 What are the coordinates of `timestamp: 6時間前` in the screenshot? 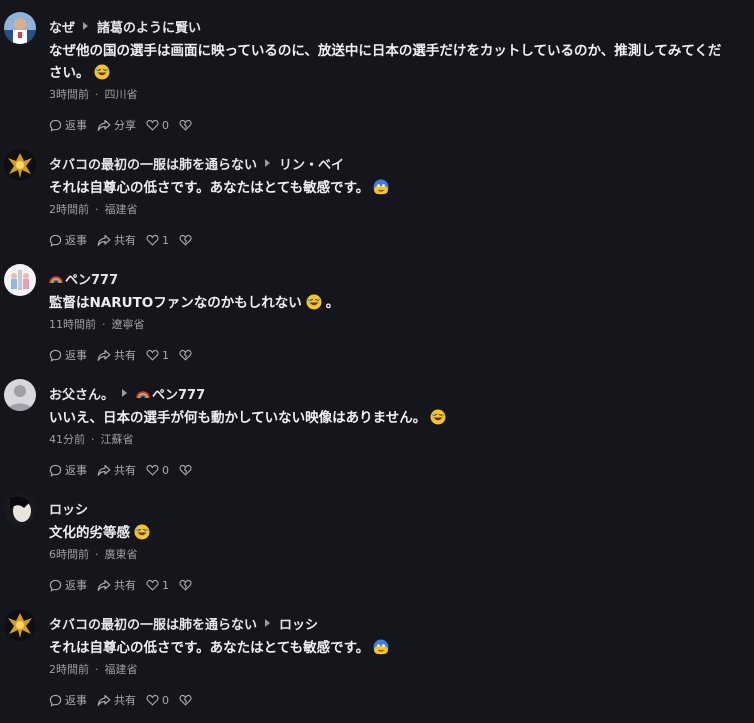 It's located at (69, 554).